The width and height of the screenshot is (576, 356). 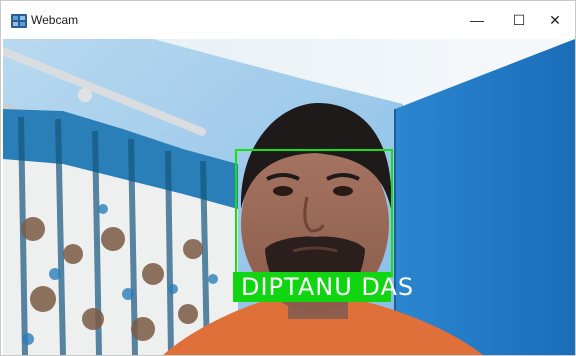 I want to click on webcam-app-icon, so click(x=19, y=21).